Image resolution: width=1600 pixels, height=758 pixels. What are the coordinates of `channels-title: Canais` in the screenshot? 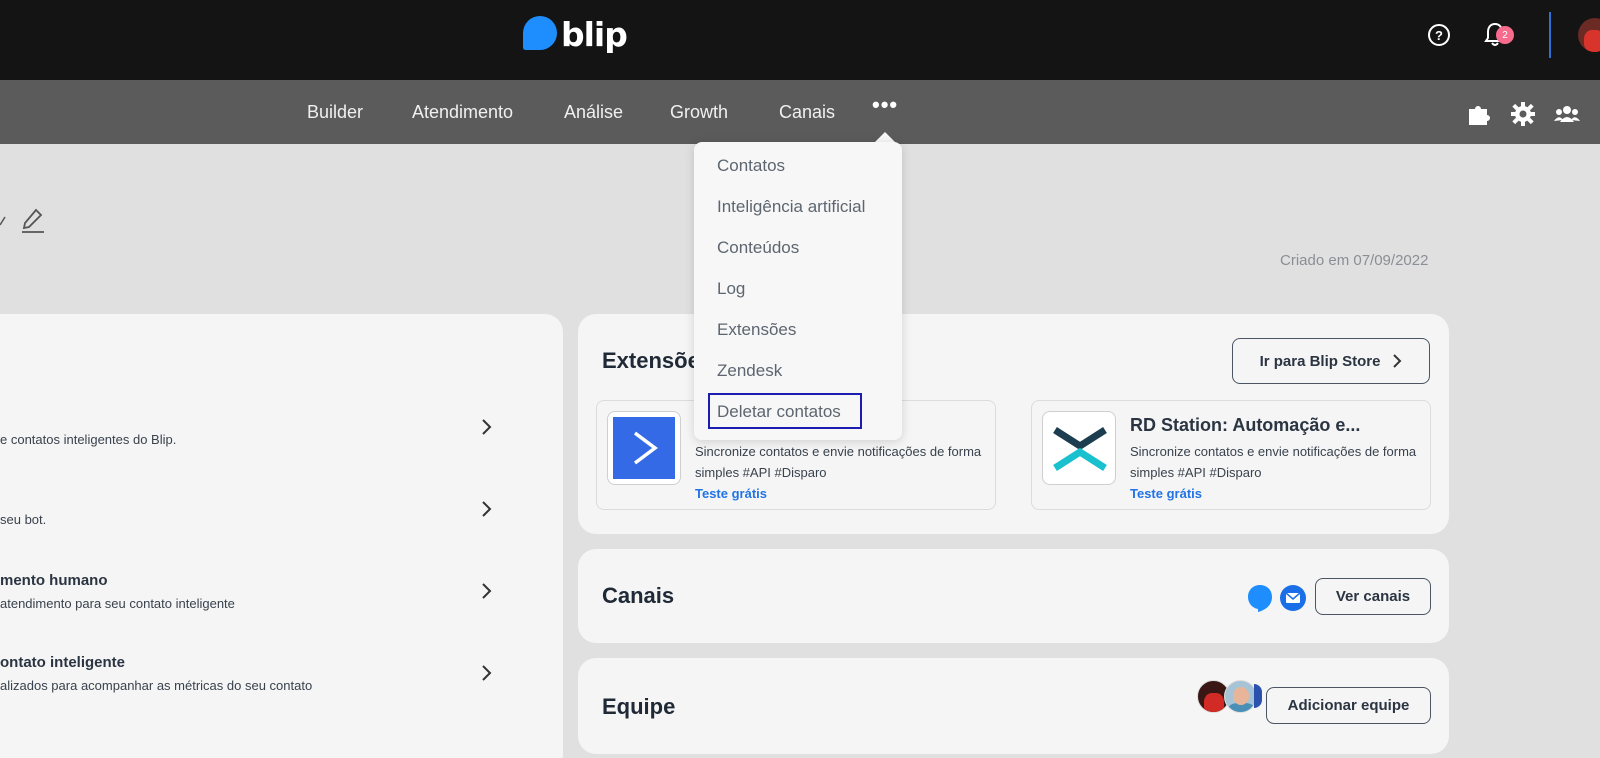 It's located at (638, 595).